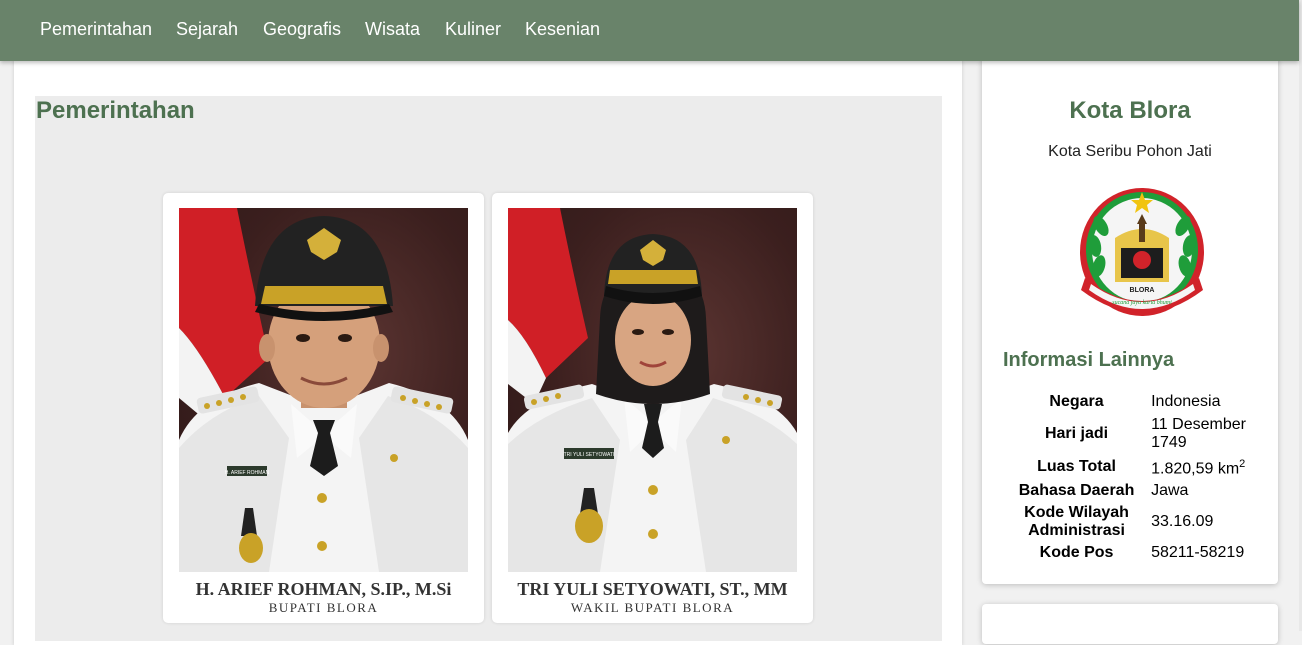 The width and height of the screenshot is (1302, 645). Describe the element at coordinates (1142, 290) in the screenshot. I see `svg-text: BLORA` at that location.